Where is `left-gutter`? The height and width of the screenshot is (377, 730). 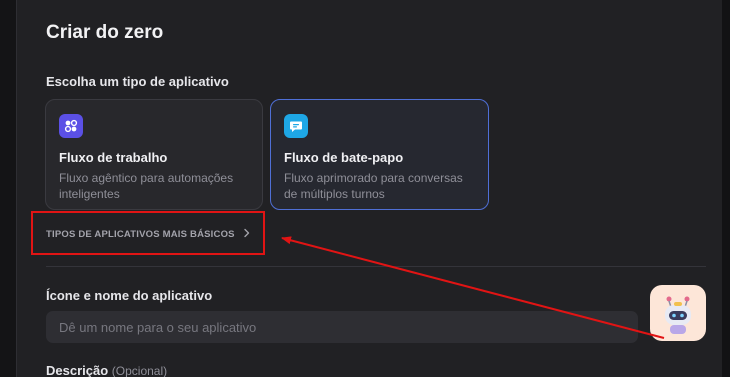 left-gutter is located at coordinates (8, 188).